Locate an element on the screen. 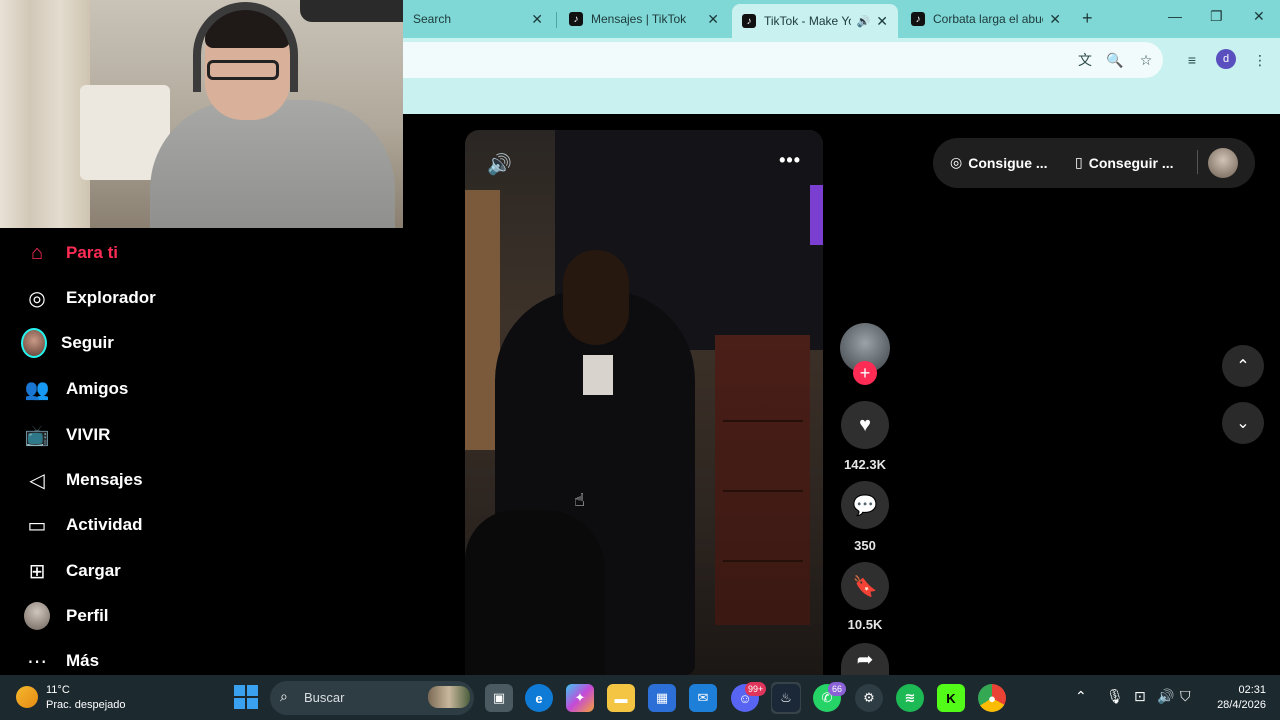 The width and height of the screenshot is (1280, 720). edge-icon: e is located at coordinates (539, 698).